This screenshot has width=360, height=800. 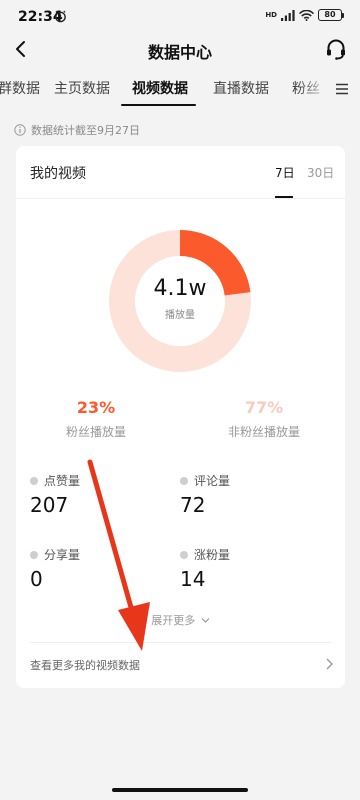 What do you see at coordinates (329, 664) in the screenshot?
I see `chevron-right-icon` at bounding box center [329, 664].